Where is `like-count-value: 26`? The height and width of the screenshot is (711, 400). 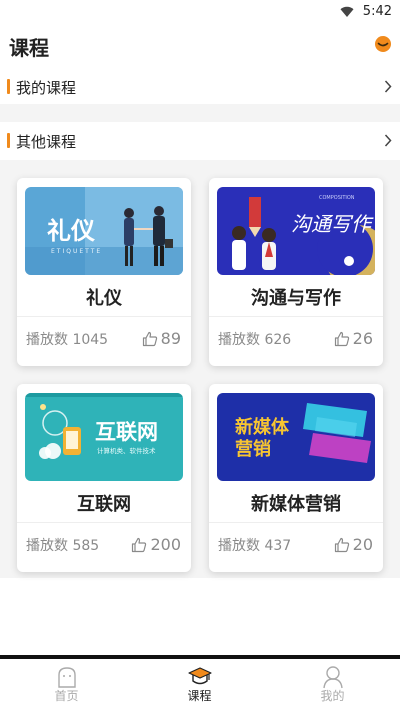 like-count-value: 26 is located at coordinates (362, 338).